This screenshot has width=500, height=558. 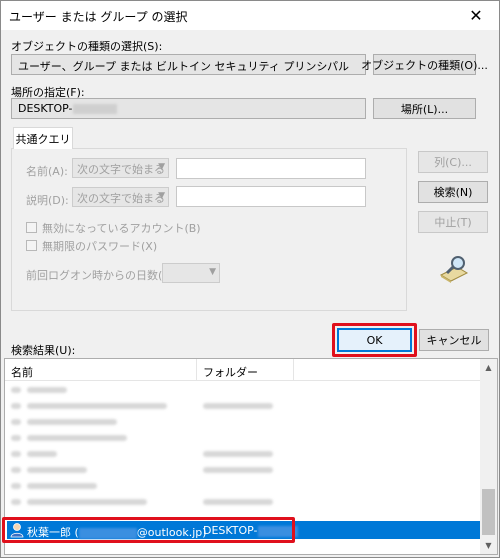 I want to click on scroll-up-icon: ▲, so click(x=488, y=367).